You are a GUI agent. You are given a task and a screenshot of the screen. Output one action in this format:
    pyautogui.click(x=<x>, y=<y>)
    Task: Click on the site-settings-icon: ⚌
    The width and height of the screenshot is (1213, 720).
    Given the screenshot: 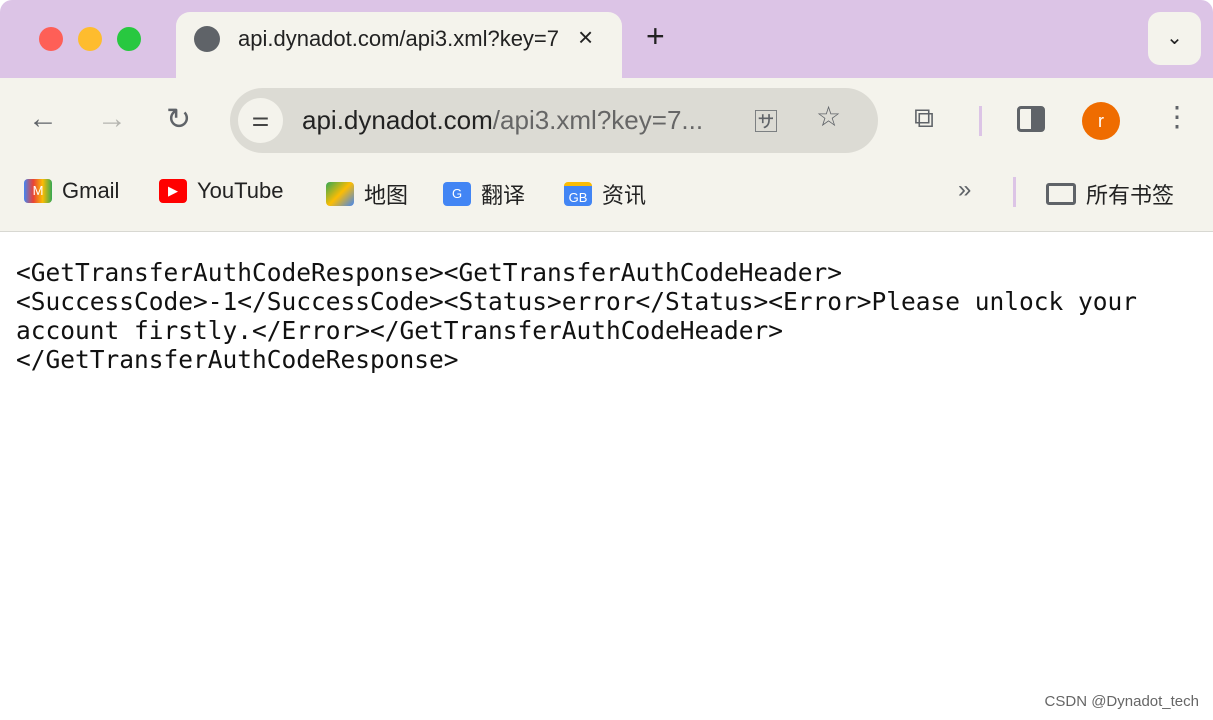 What is the action you would take?
    pyautogui.click(x=260, y=120)
    